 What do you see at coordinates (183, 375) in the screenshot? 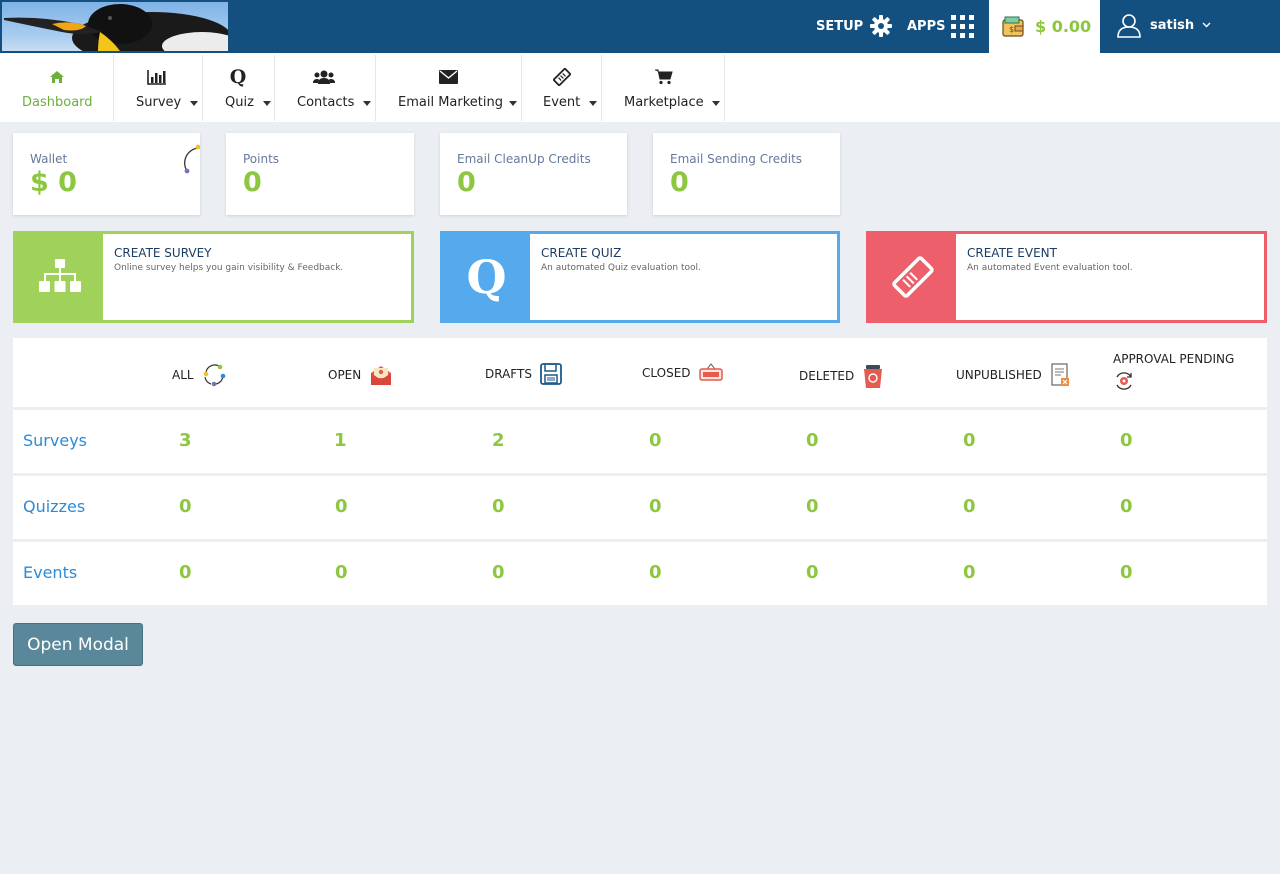
I see `col-all-label: ALL` at bounding box center [183, 375].